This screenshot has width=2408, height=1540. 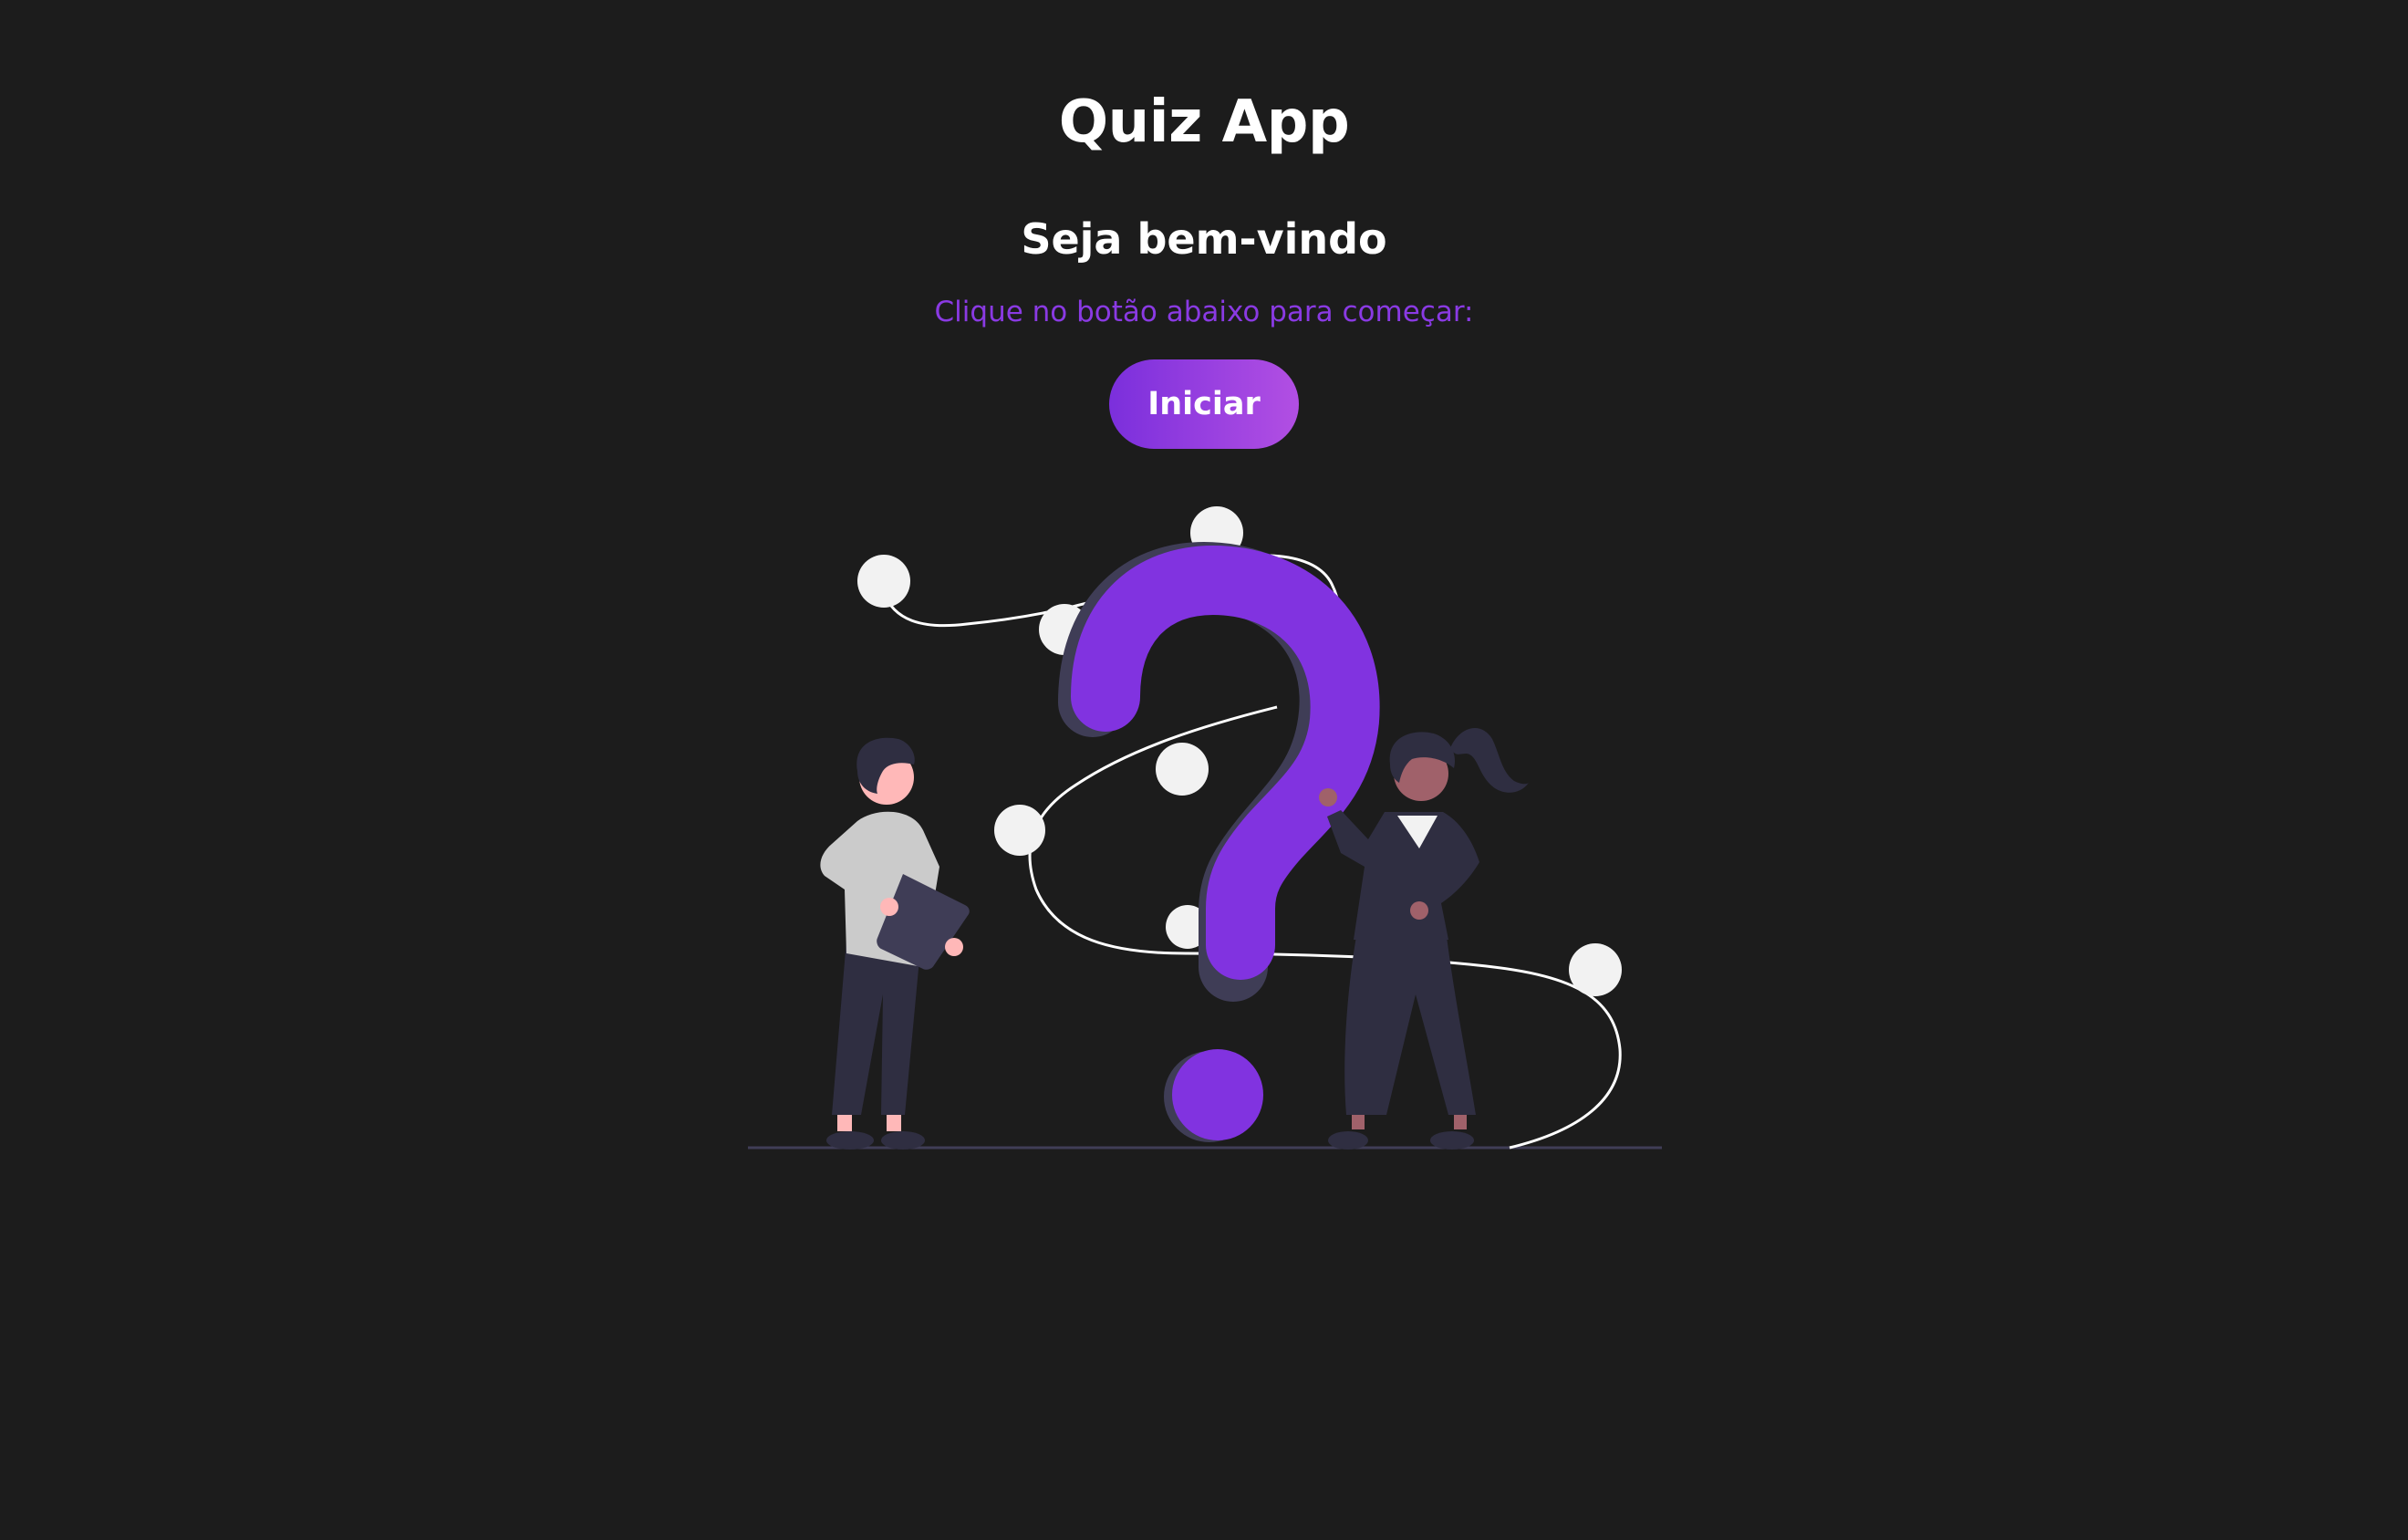 I want to click on start-button: Iniciar, so click(x=1204, y=404).